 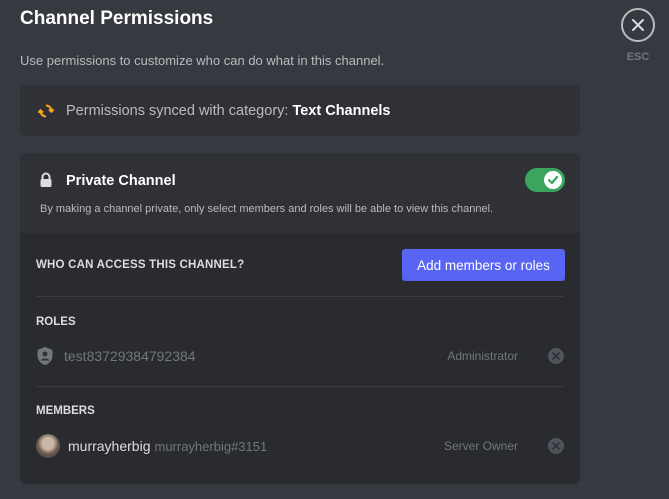 What do you see at coordinates (482, 356) in the screenshot?
I see `role-tag: Administrator` at bounding box center [482, 356].